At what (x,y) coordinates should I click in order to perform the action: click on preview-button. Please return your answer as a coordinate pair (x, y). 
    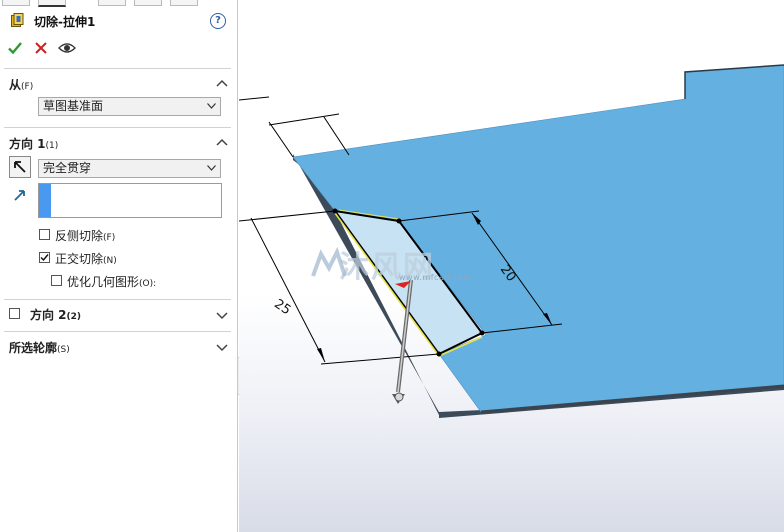
    Looking at the image, I should click on (67, 48).